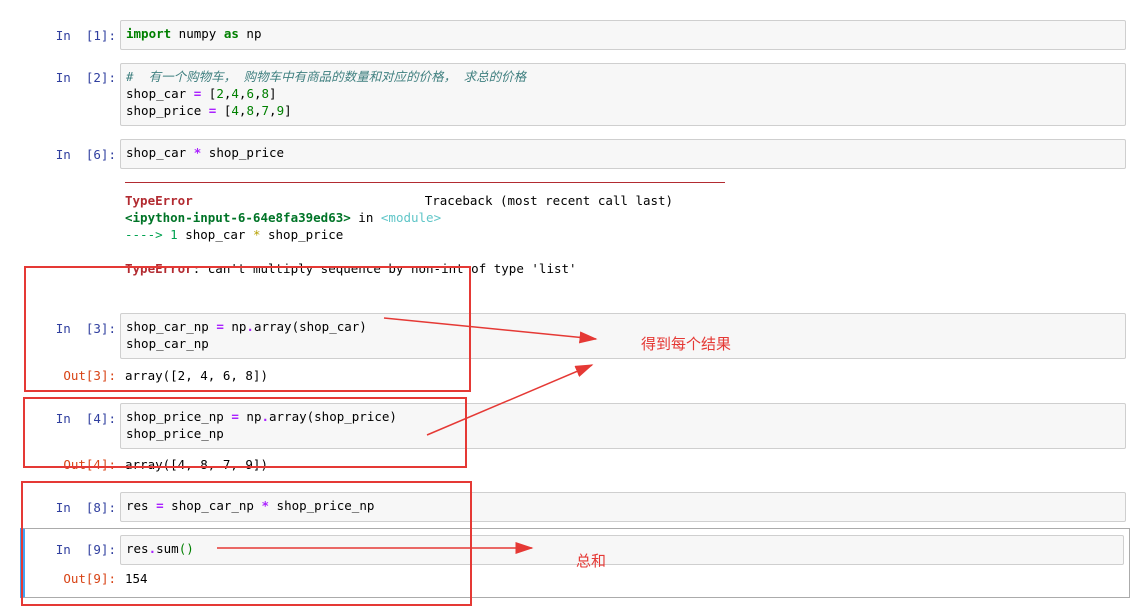 This screenshot has width=1133, height=613. What do you see at coordinates (686, 344) in the screenshot?
I see `annotation-each-result: 得到每个结果` at bounding box center [686, 344].